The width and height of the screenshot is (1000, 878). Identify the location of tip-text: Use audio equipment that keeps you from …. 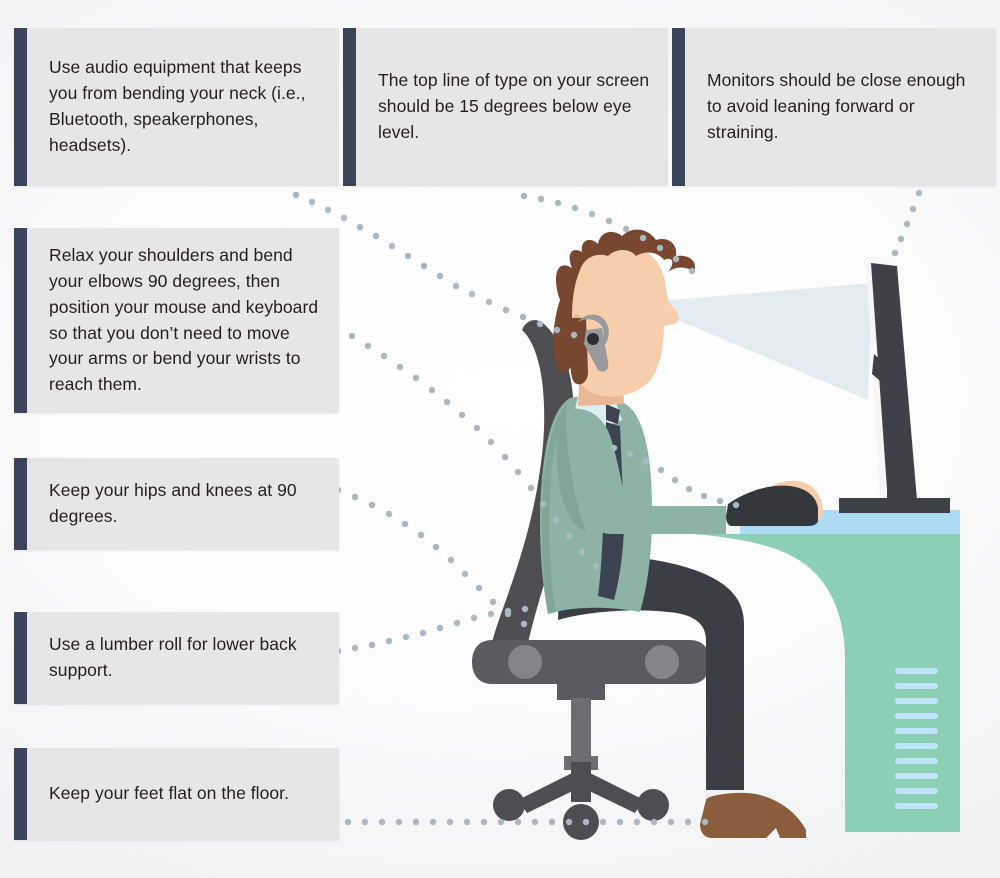
(177, 106).